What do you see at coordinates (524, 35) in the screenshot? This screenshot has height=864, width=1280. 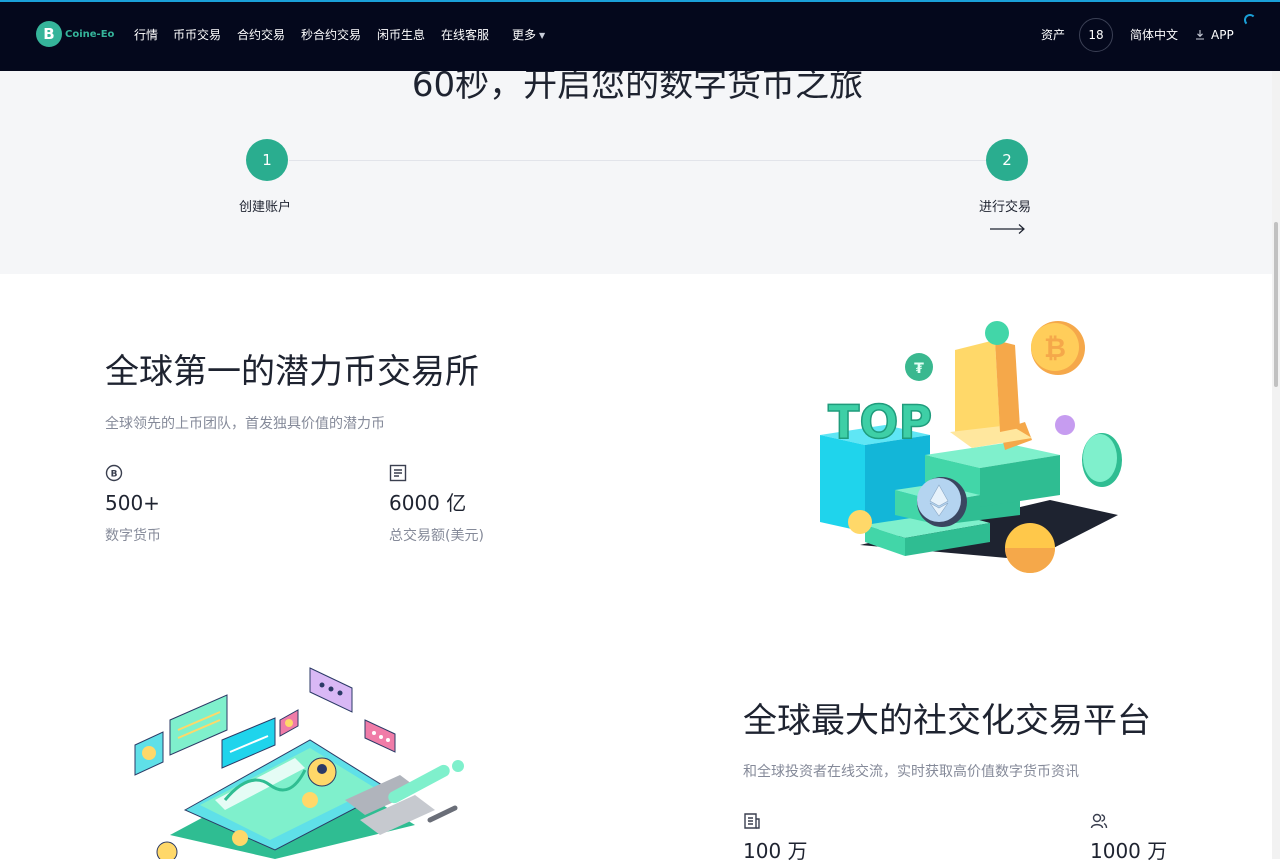 I see `nav-item-more-label: 更多` at bounding box center [524, 35].